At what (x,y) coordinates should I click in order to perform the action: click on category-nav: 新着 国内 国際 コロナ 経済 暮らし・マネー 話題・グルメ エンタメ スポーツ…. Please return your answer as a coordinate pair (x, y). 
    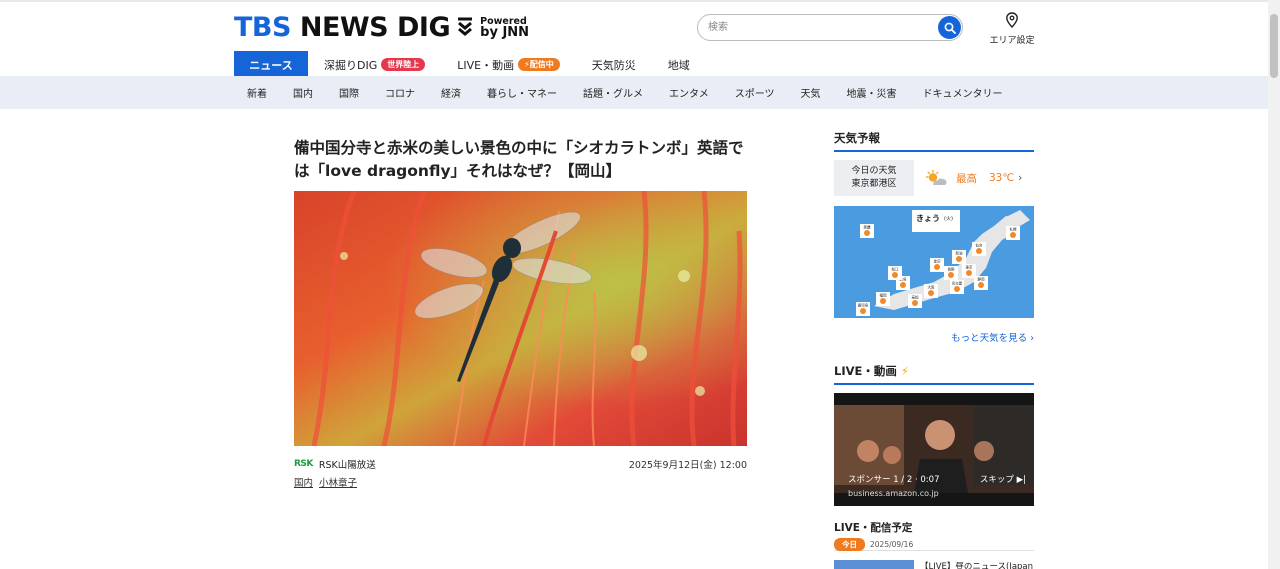
    Looking at the image, I should click on (634, 92).